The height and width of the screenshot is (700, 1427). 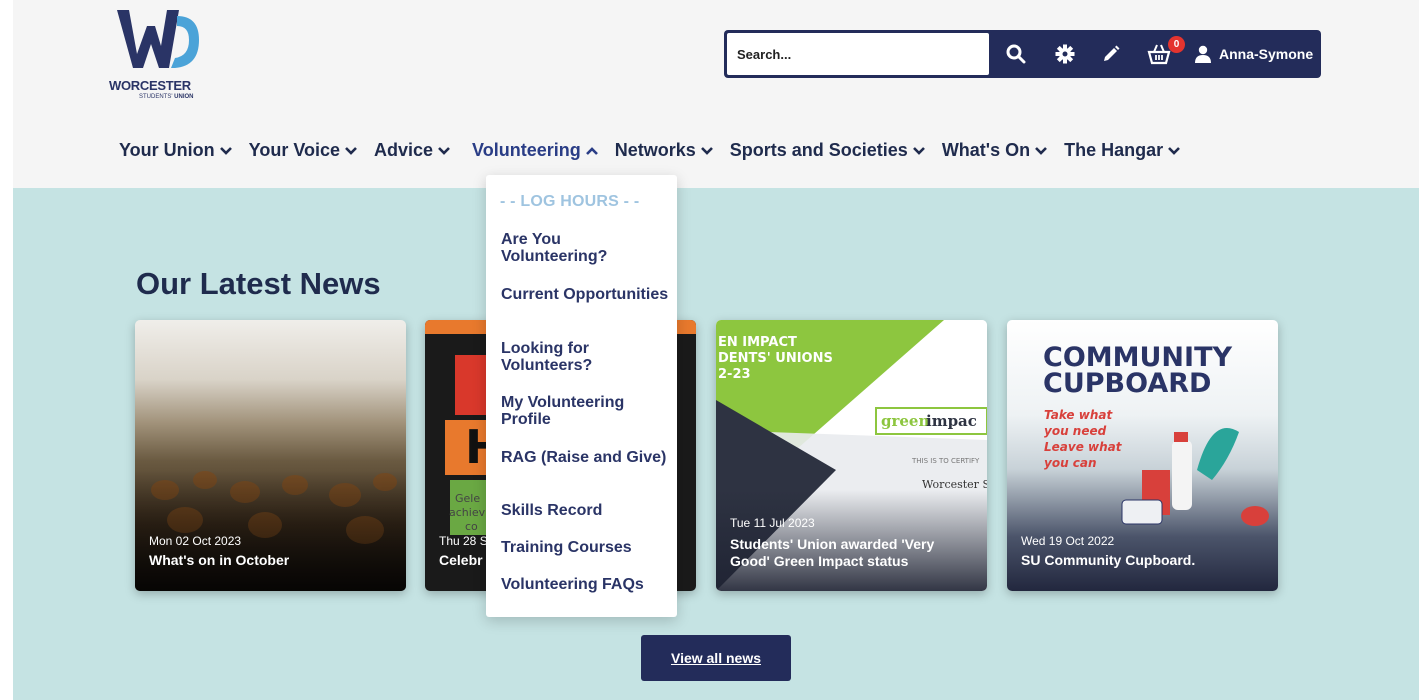 I want to click on search-icon, so click(x=1016, y=54).